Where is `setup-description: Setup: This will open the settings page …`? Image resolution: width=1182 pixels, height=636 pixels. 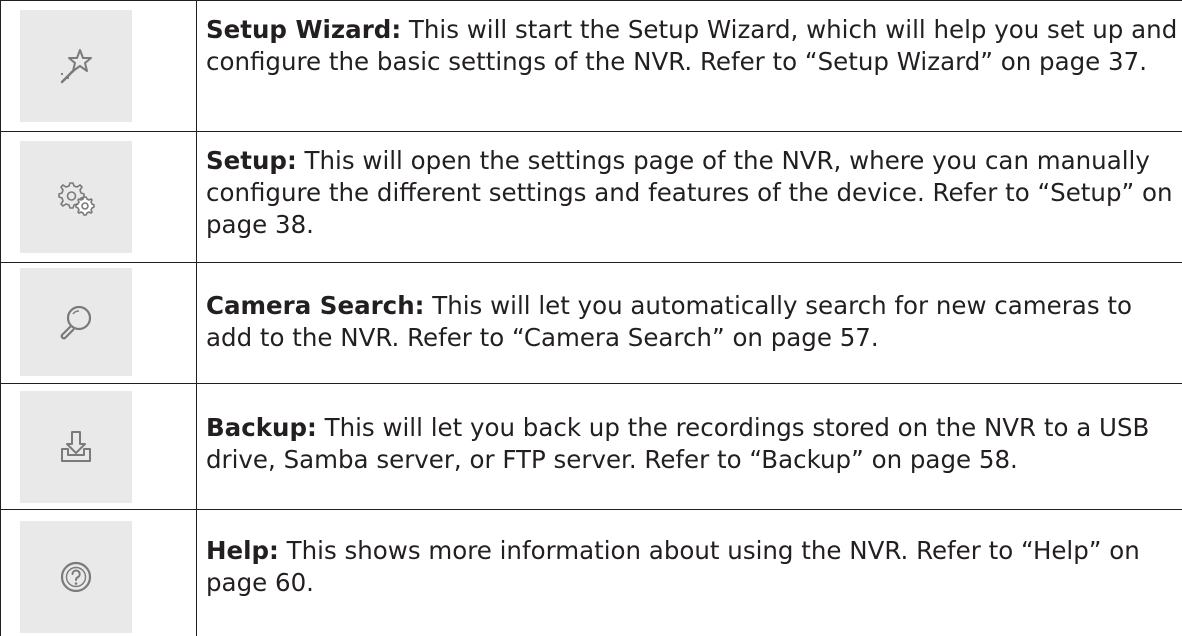
setup-description: Setup: This will open the settings page … is located at coordinates (694, 193).